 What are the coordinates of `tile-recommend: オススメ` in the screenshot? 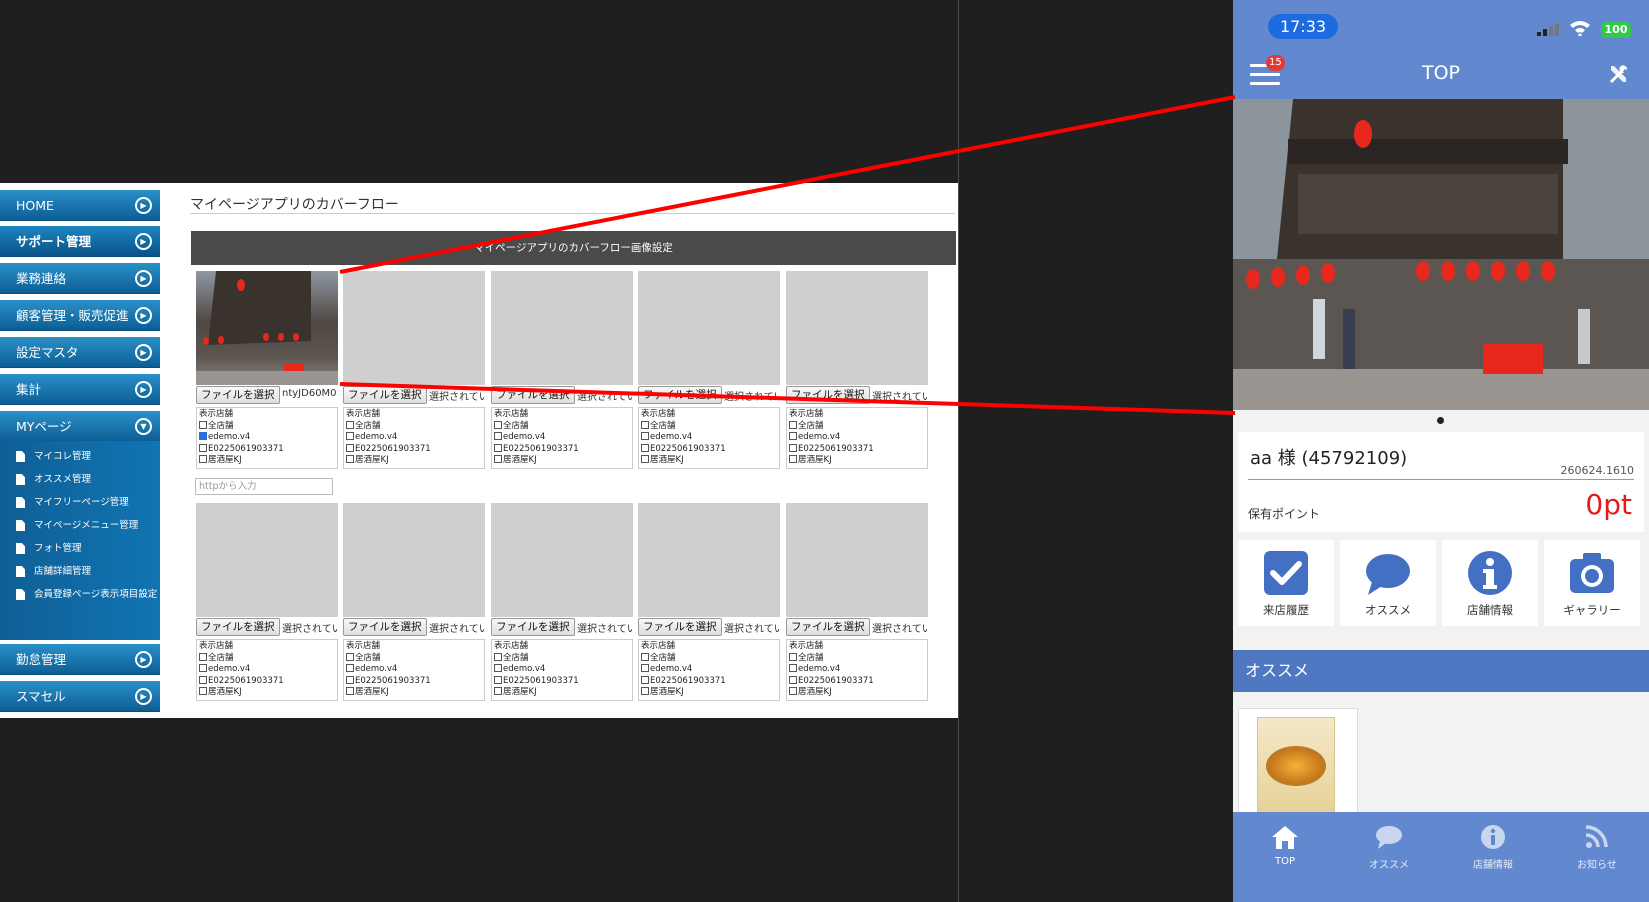 It's located at (1388, 583).